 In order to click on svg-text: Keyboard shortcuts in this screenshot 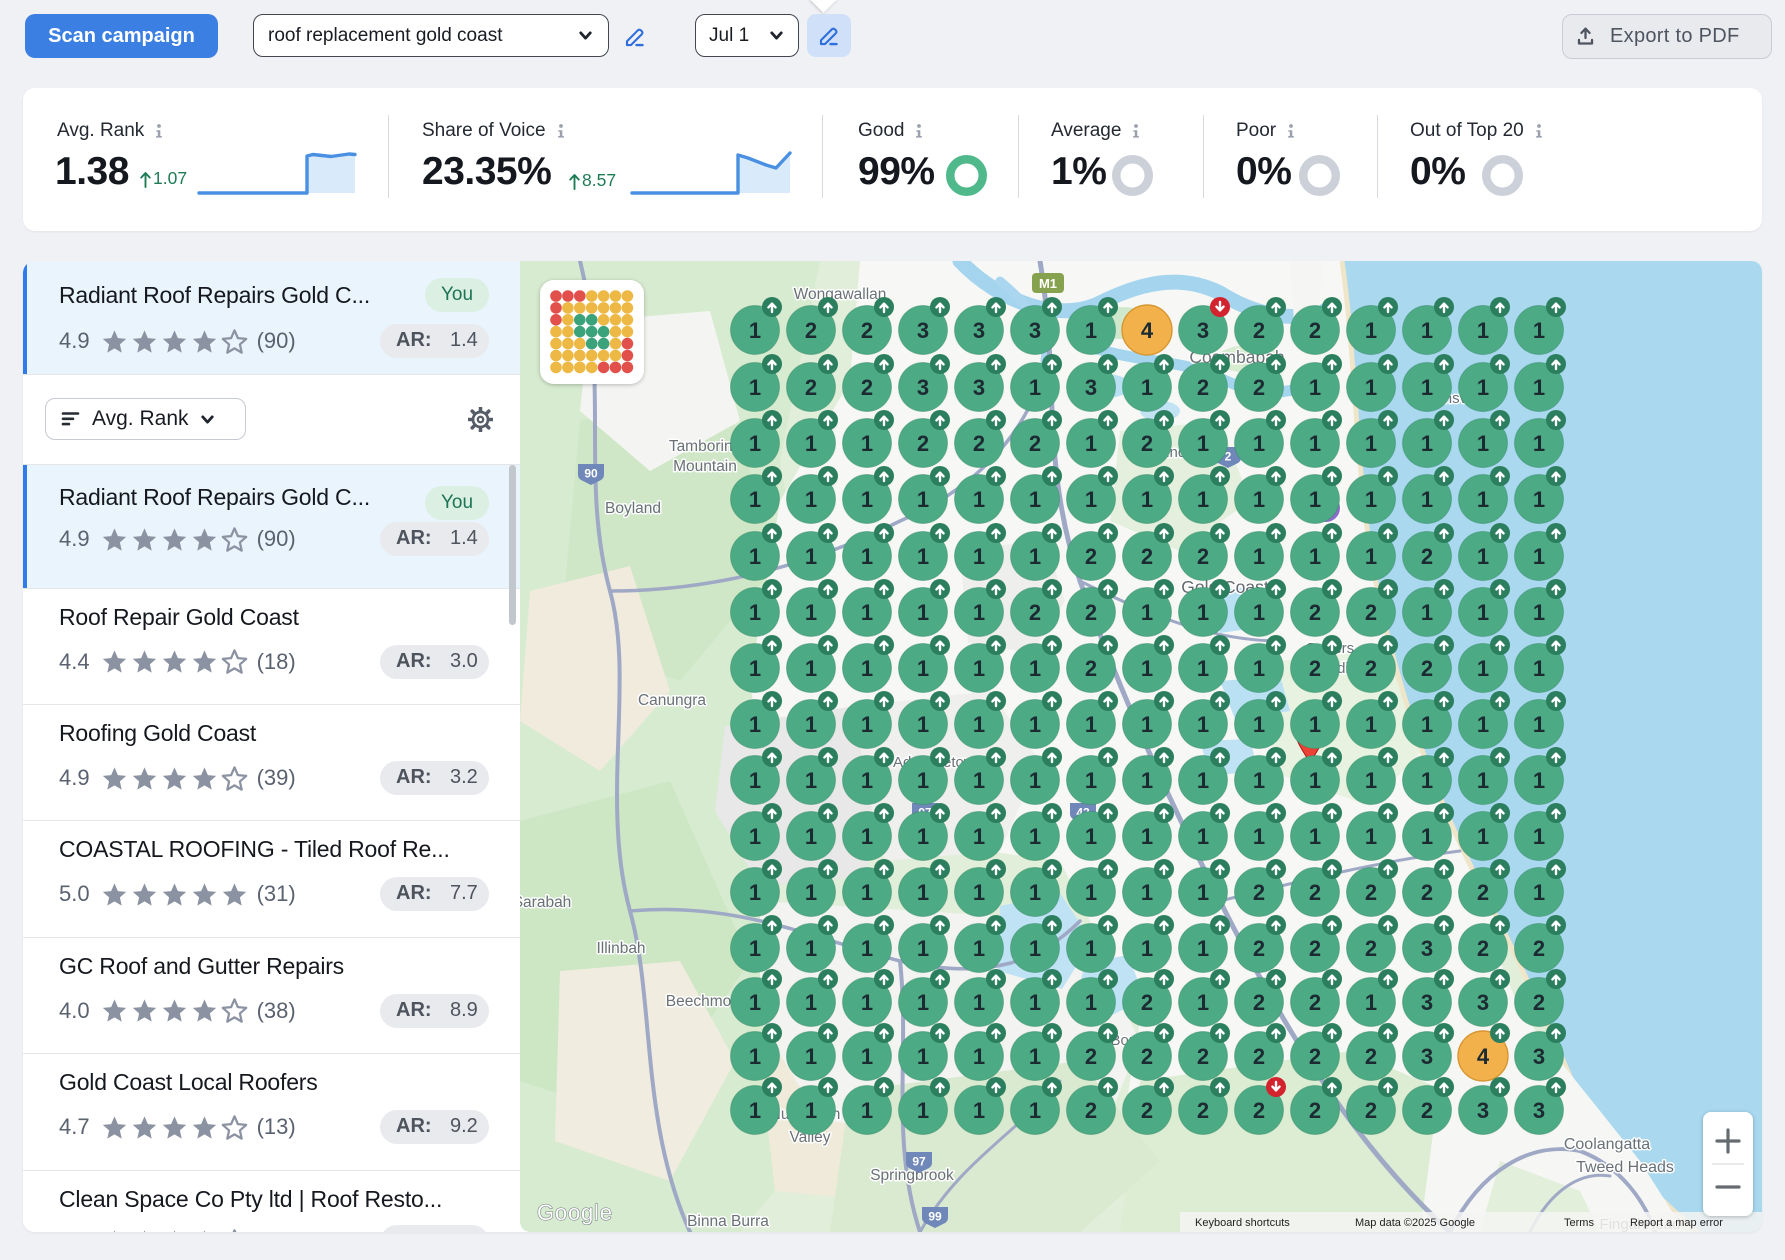, I will do `click(1242, 1223)`.